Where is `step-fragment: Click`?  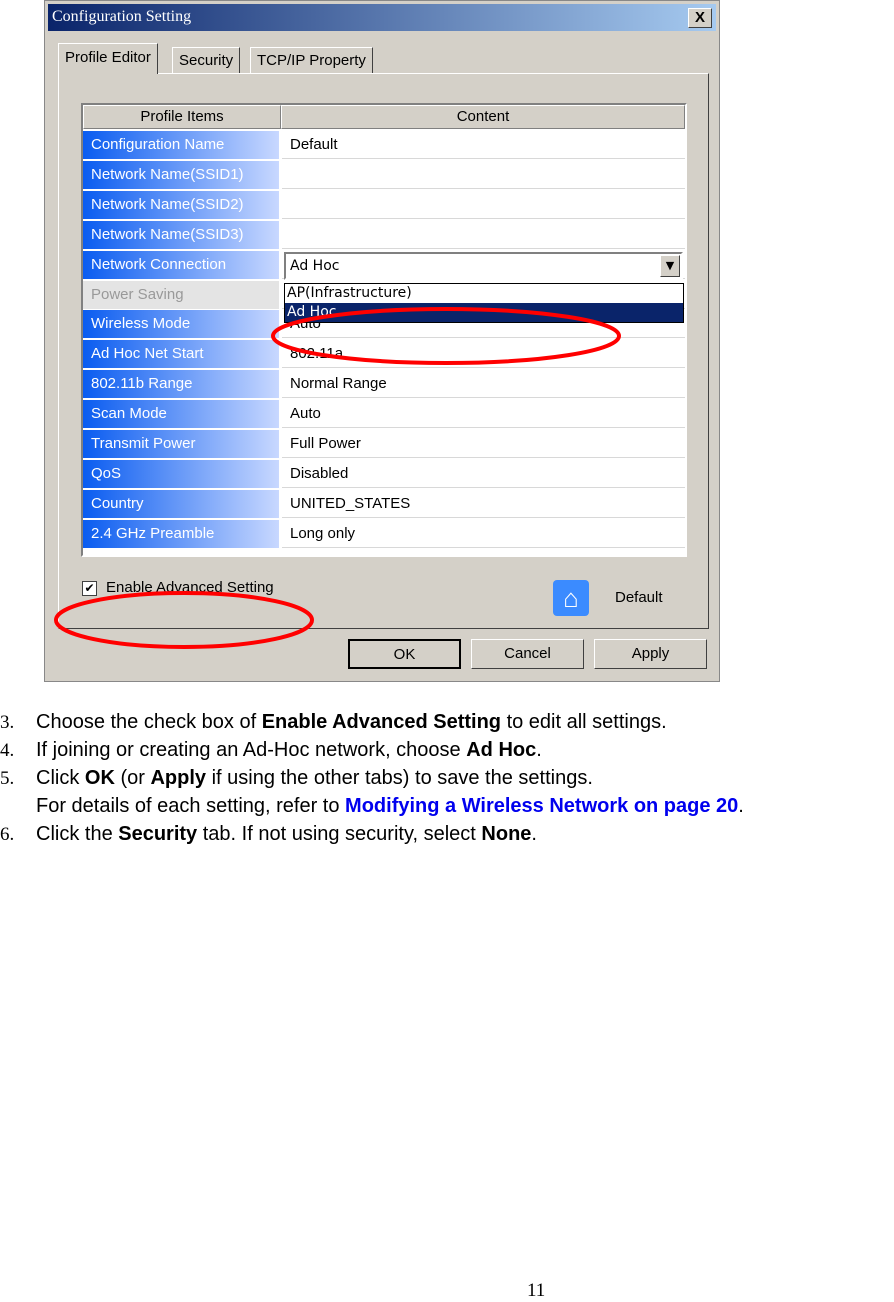
step-fragment: Click is located at coordinates (60, 778).